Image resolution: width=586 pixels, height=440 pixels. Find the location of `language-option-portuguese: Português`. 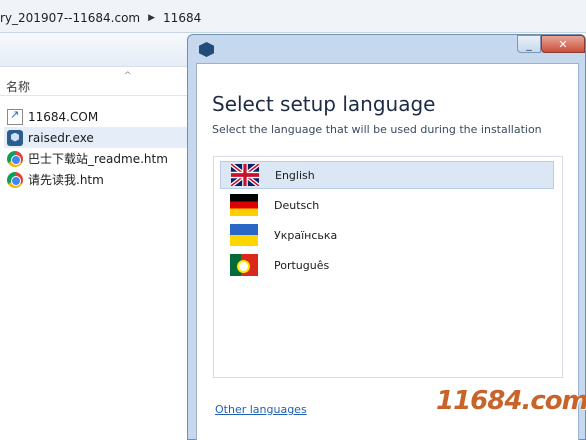

language-option-portuguese: Português is located at coordinates (387, 265).